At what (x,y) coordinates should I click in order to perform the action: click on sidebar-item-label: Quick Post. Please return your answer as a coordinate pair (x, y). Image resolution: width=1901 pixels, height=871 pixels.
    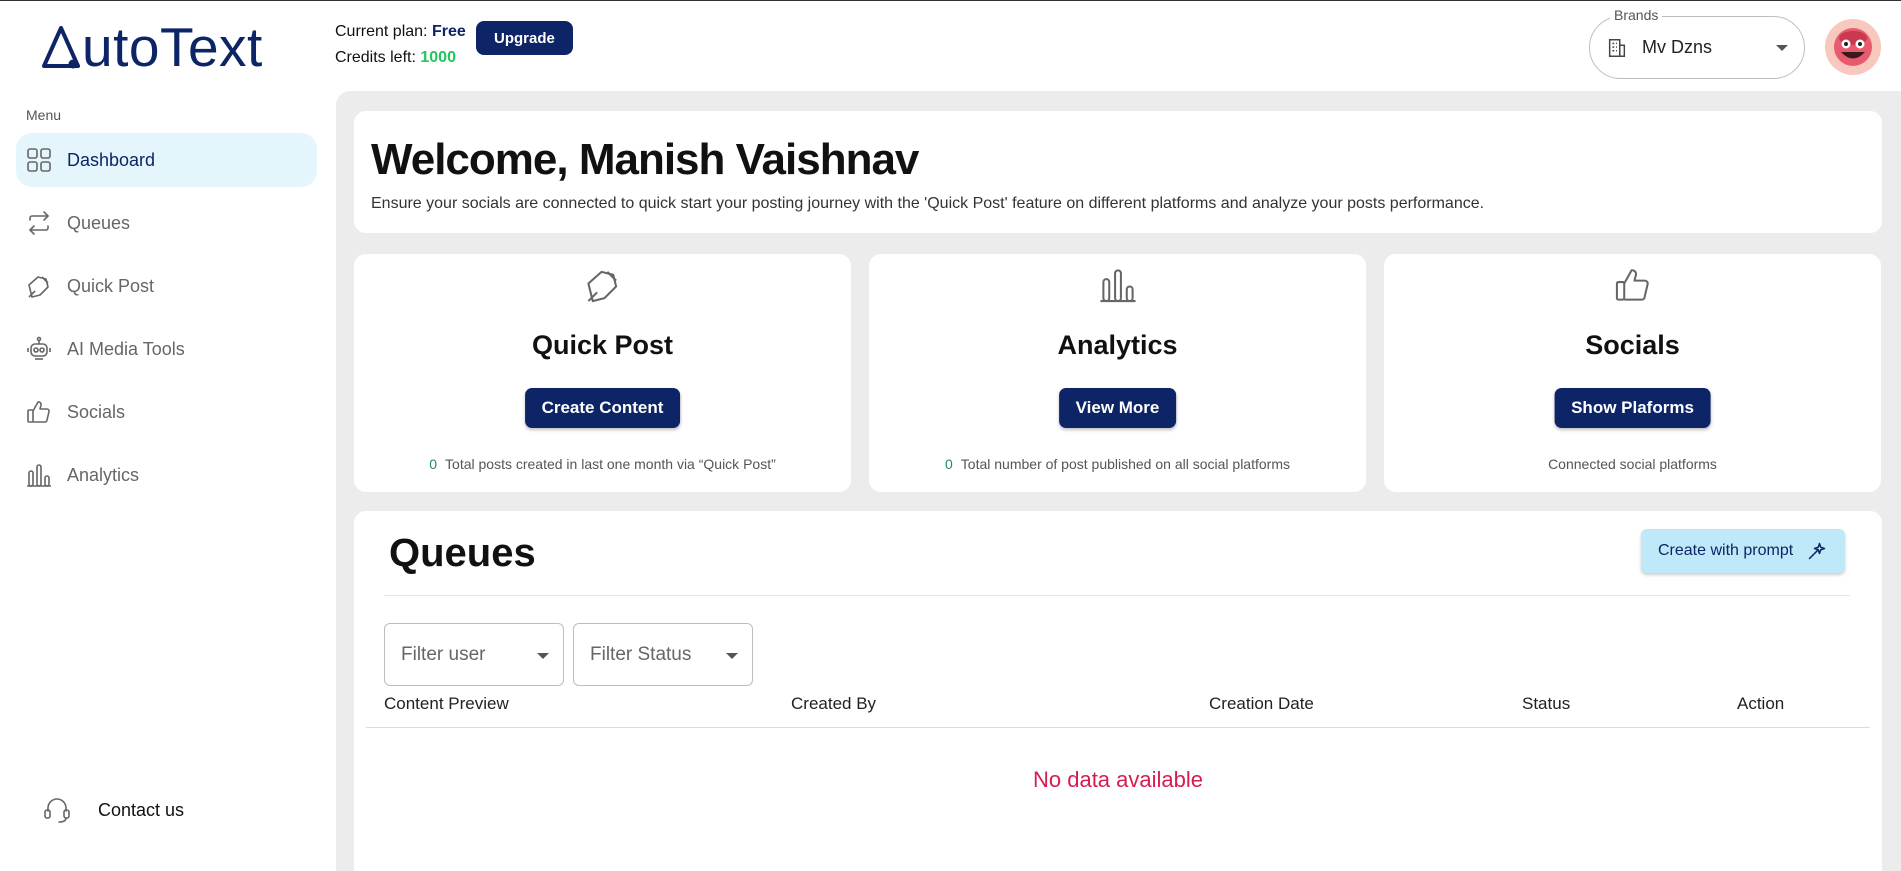
    Looking at the image, I should click on (111, 285).